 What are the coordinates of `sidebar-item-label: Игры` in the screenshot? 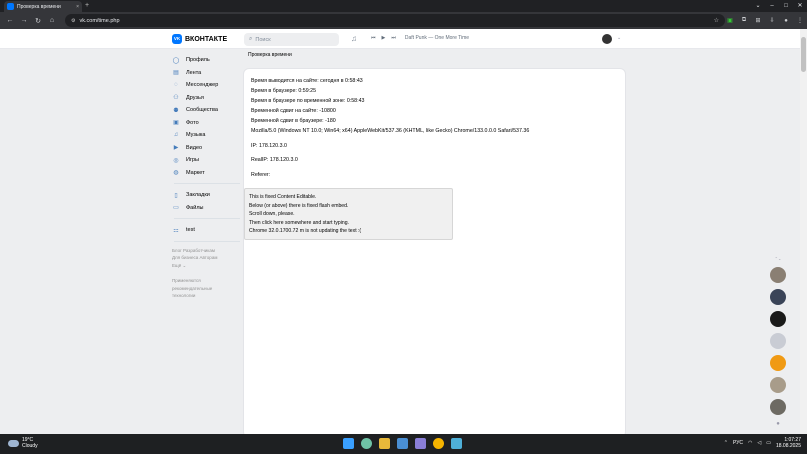 It's located at (192, 160).